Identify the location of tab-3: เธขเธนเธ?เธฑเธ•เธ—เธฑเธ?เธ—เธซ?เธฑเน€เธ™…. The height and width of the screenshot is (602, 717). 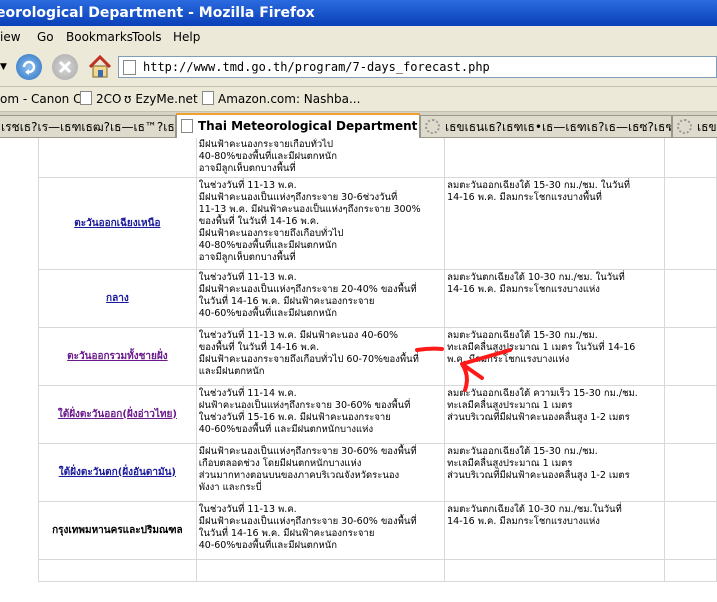
(546, 126).